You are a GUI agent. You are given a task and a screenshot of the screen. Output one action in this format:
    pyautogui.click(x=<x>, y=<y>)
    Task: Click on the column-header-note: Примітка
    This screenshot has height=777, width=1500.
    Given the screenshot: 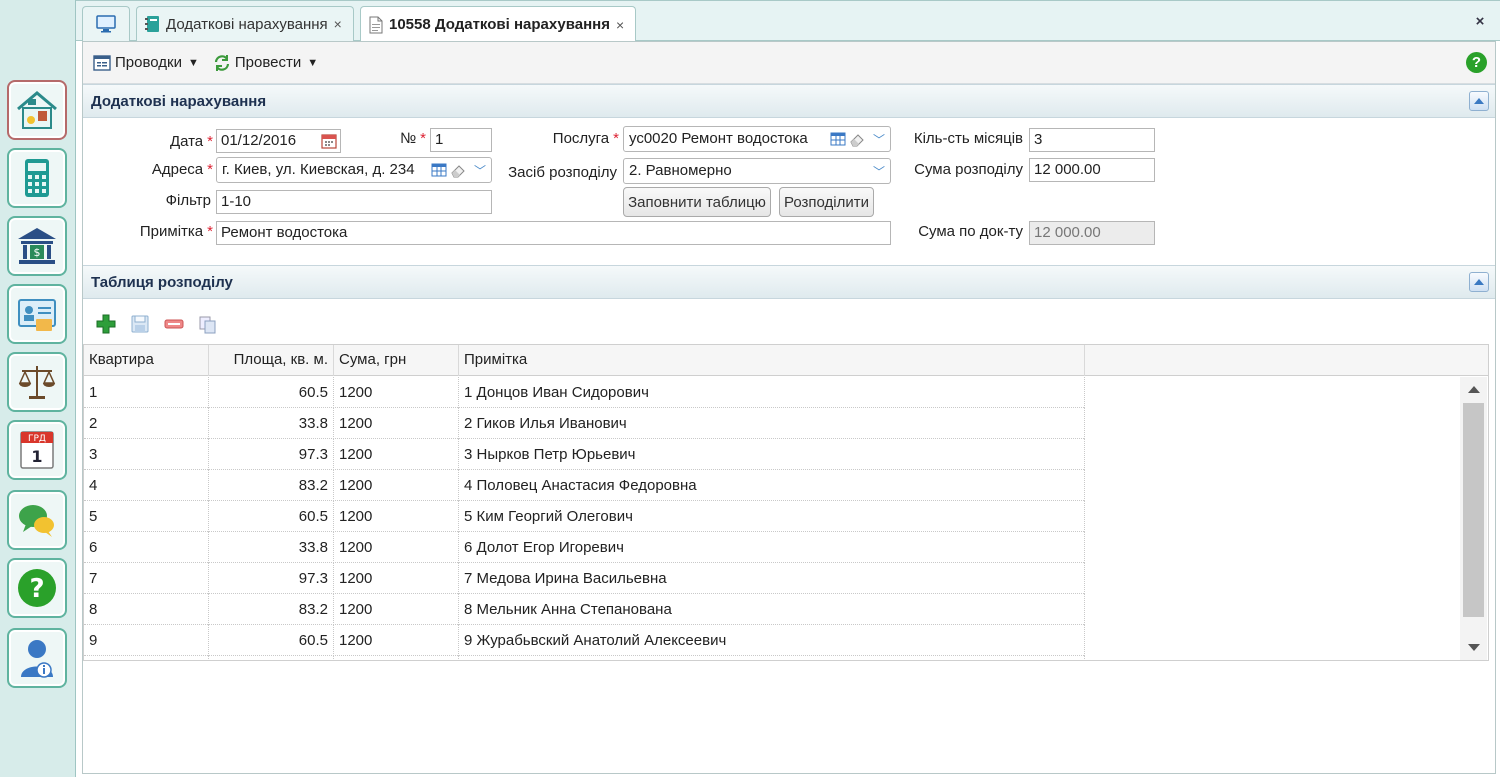 What is the action you would take?
    pyautogui.click(x=772, y=360)
    